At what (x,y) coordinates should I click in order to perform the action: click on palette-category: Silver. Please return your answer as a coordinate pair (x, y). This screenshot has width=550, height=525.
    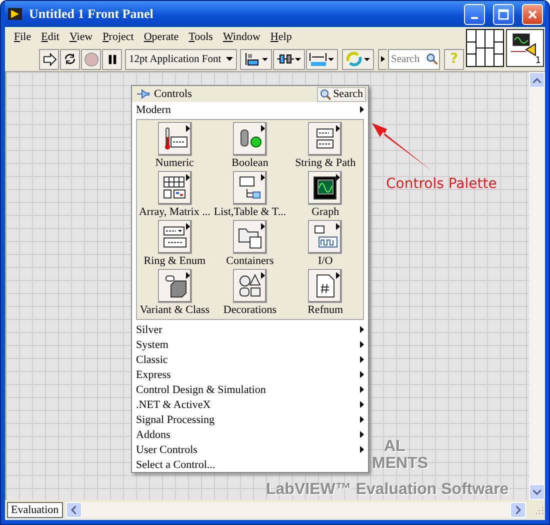
    Looking at the image, I should click on (250, 329).